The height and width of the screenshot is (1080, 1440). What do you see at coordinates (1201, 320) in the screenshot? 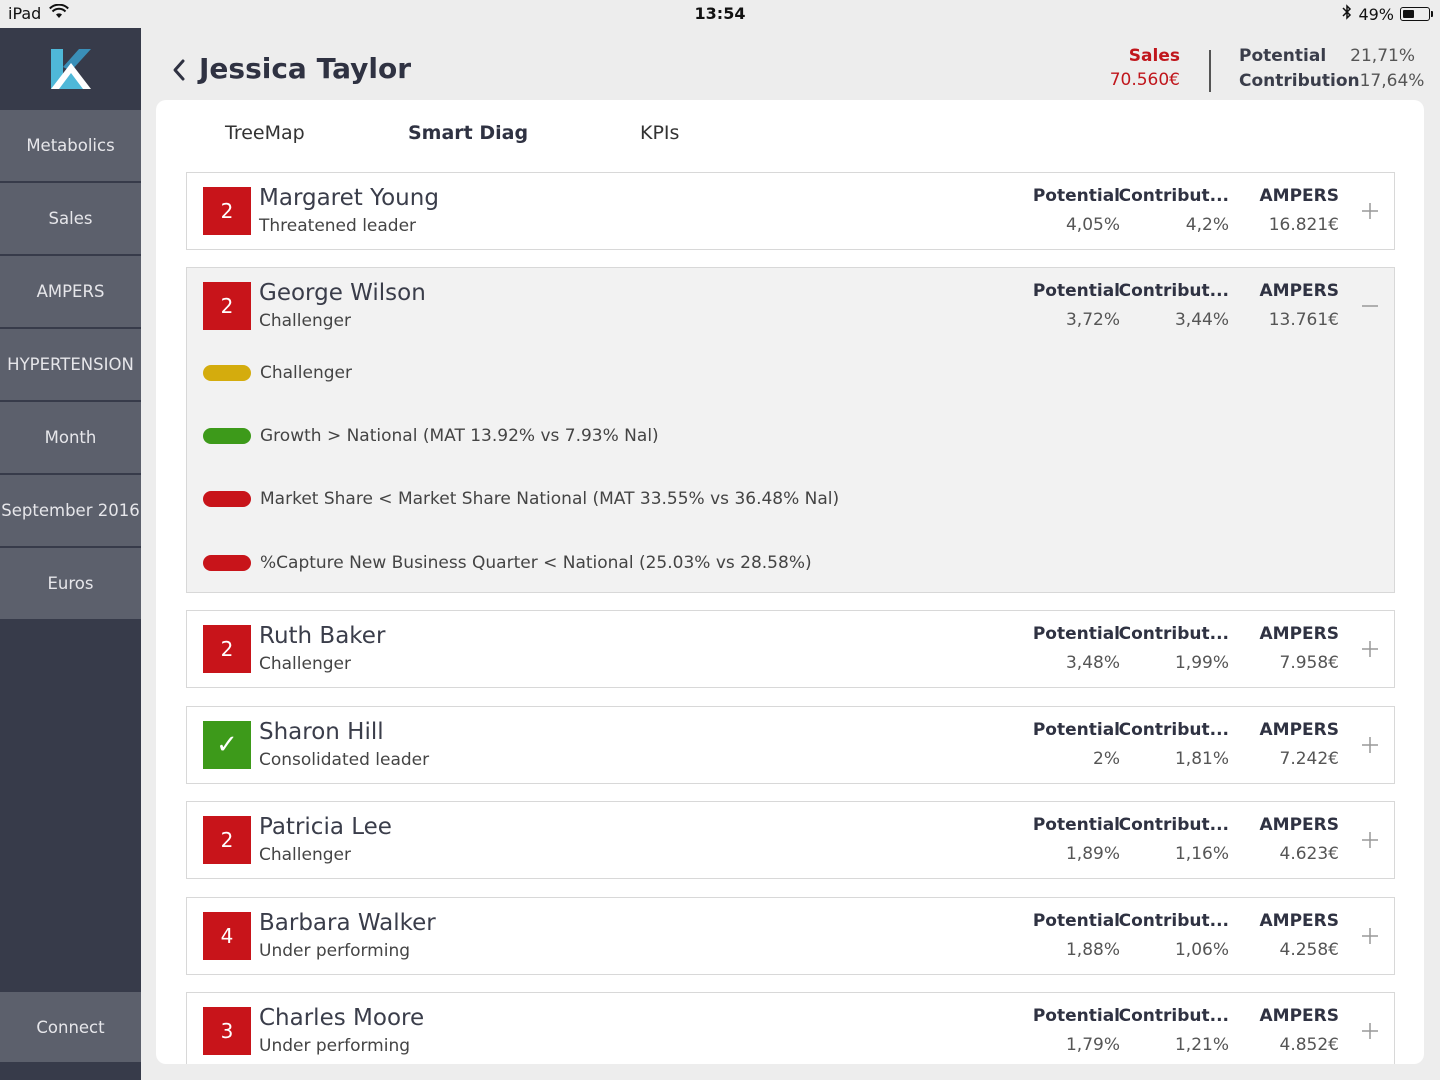
I see `contribution-value: 3,44%` at bounding box center [1201, 320].